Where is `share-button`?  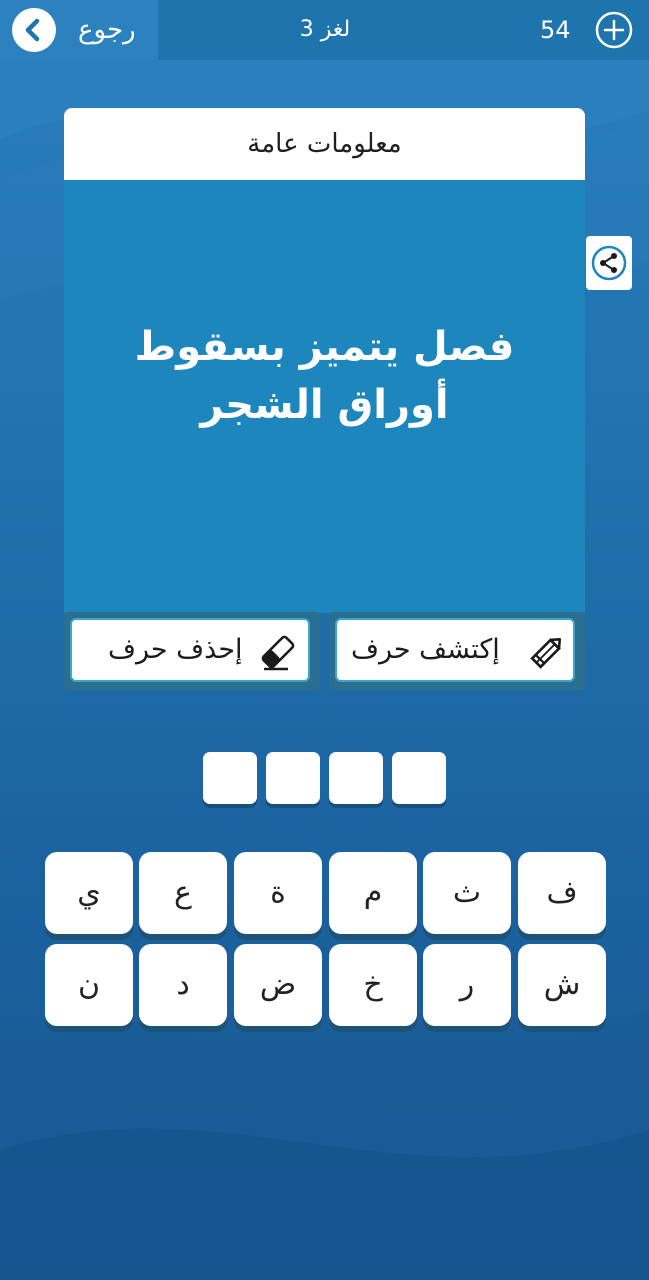 share-button is located at coordinates (609, 263).